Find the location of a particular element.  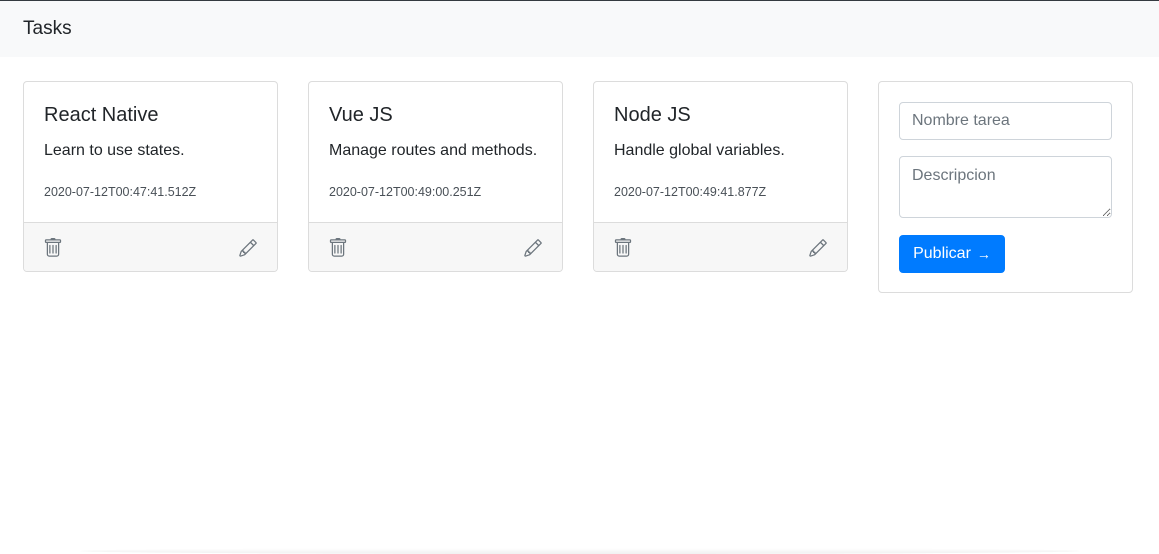

task-name-input is located at coordinates (1005, 121).